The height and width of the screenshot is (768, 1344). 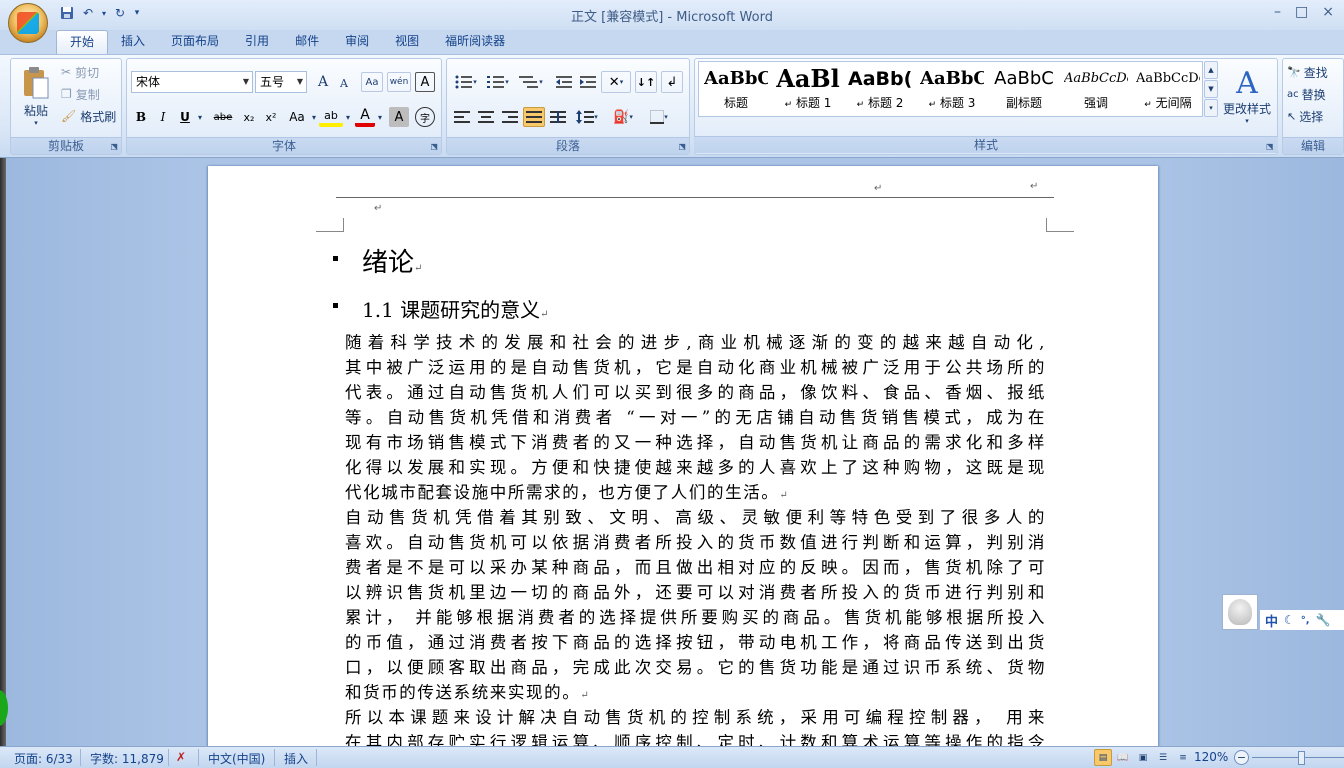 What do you see at coordinates (236, 758) in the screenshot?
I see `language-indicator: 中文(中国)` at bounding box center [236, 758].